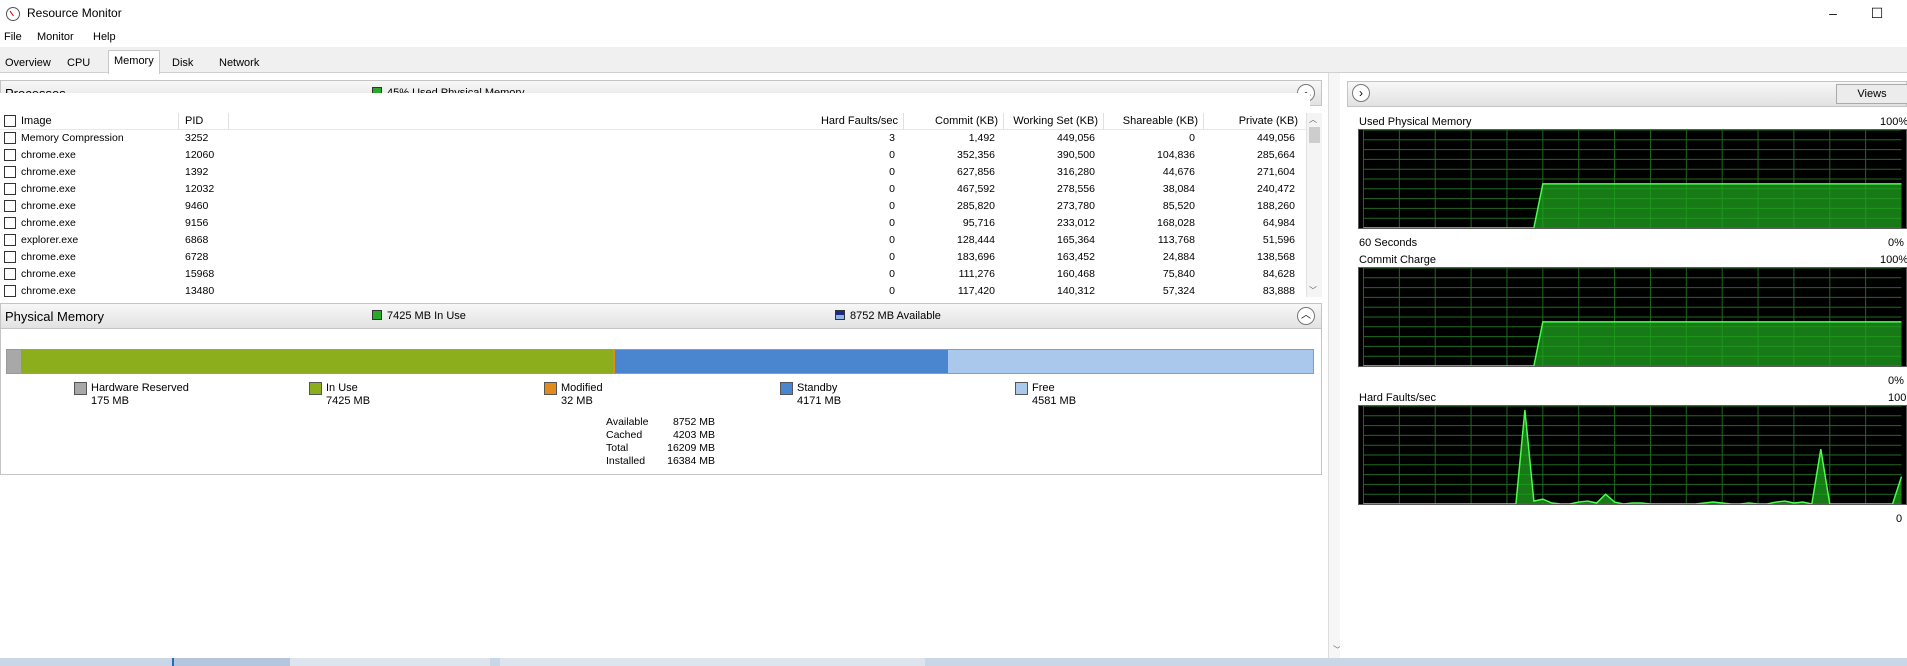  Describe the element at coordinates (377, 315) in the screenshot. I see `green-legend-square` at that location.